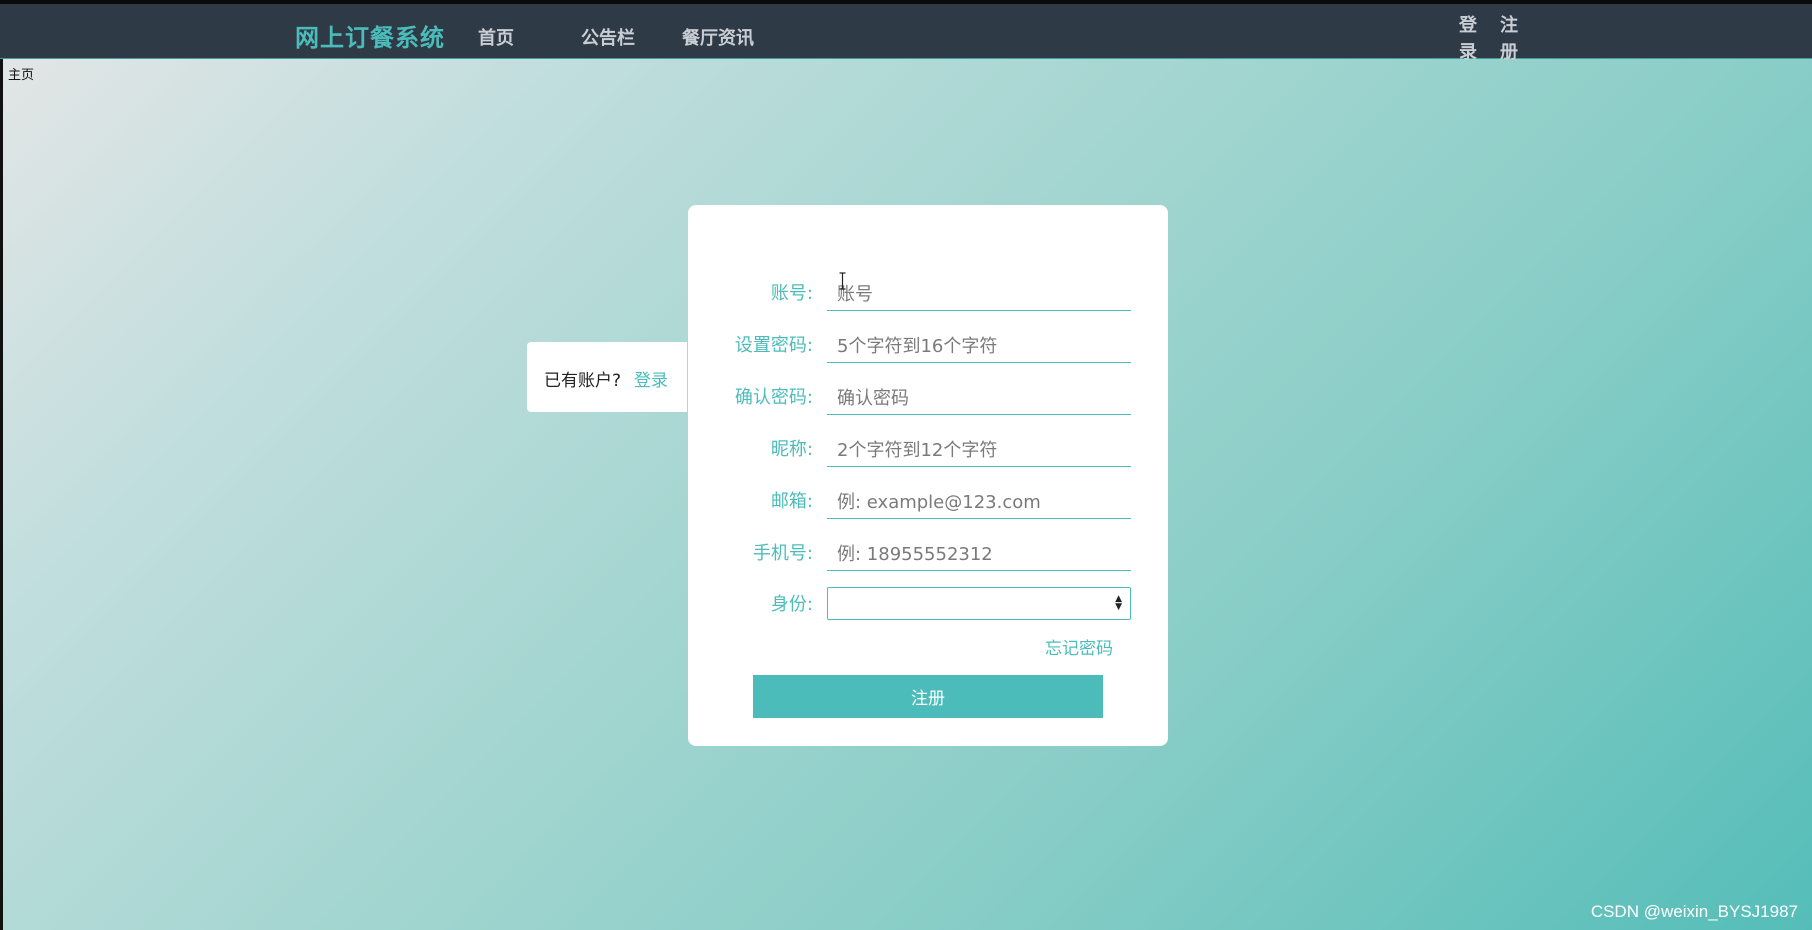 This screenshot has height=930, width=1812. What do you see at coordinates (496, 37) in the screenshot?
I see `nav-home: 首页` at bounding box center [496, 37].